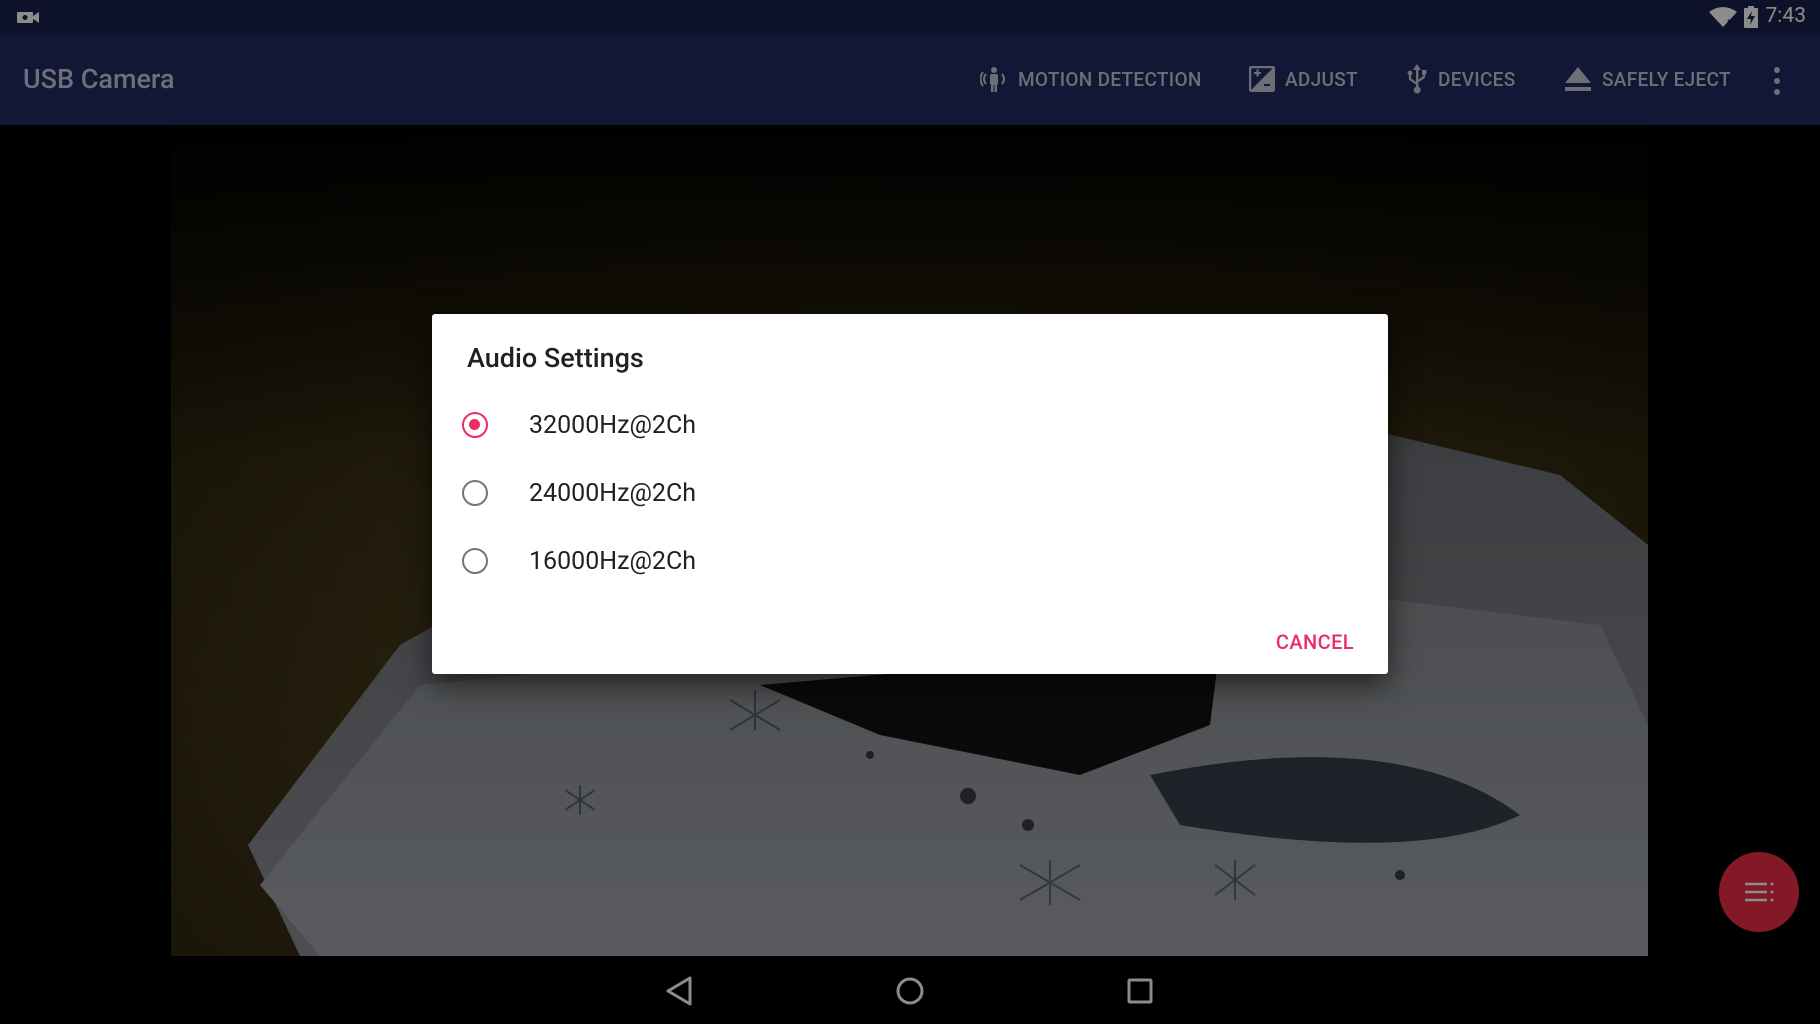 This screenshot has height=1024, width=1820. What do you see at coordinates (1315, 642) in the screenshot?
I see `cancel-button: CANCEL` at bounding box center [1315, 642].